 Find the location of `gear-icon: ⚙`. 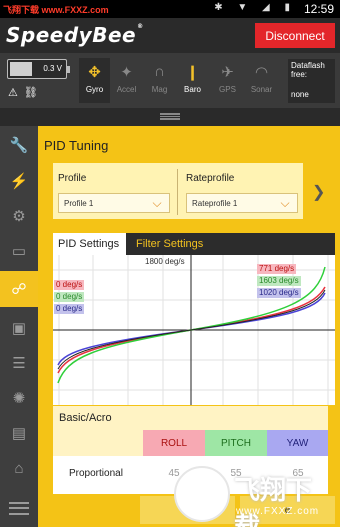

gear-icon: ⚙ is located at coordinates (19, 216).